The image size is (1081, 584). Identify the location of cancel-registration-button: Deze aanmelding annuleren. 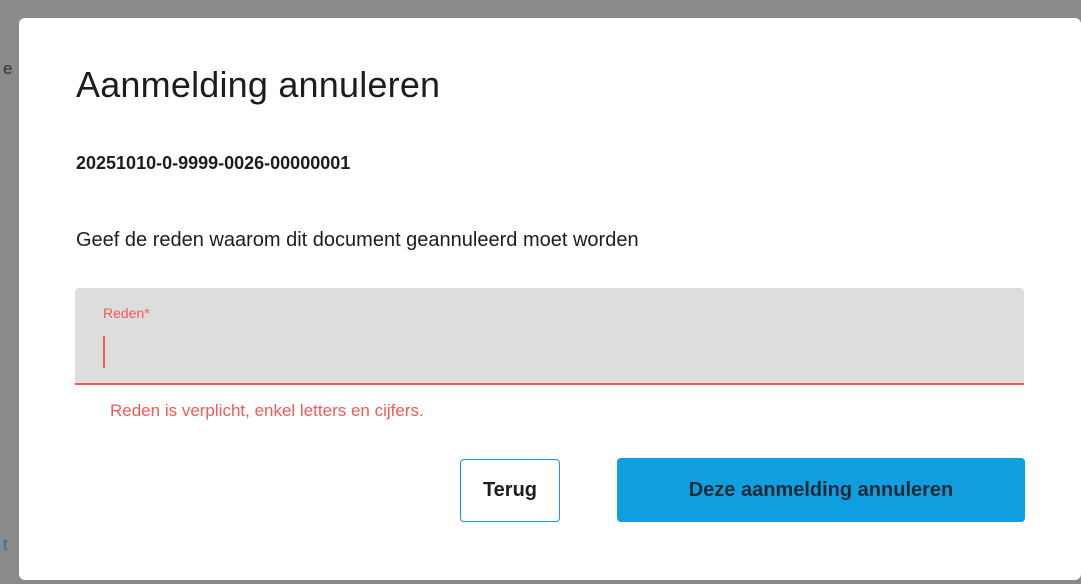
(821, 490).